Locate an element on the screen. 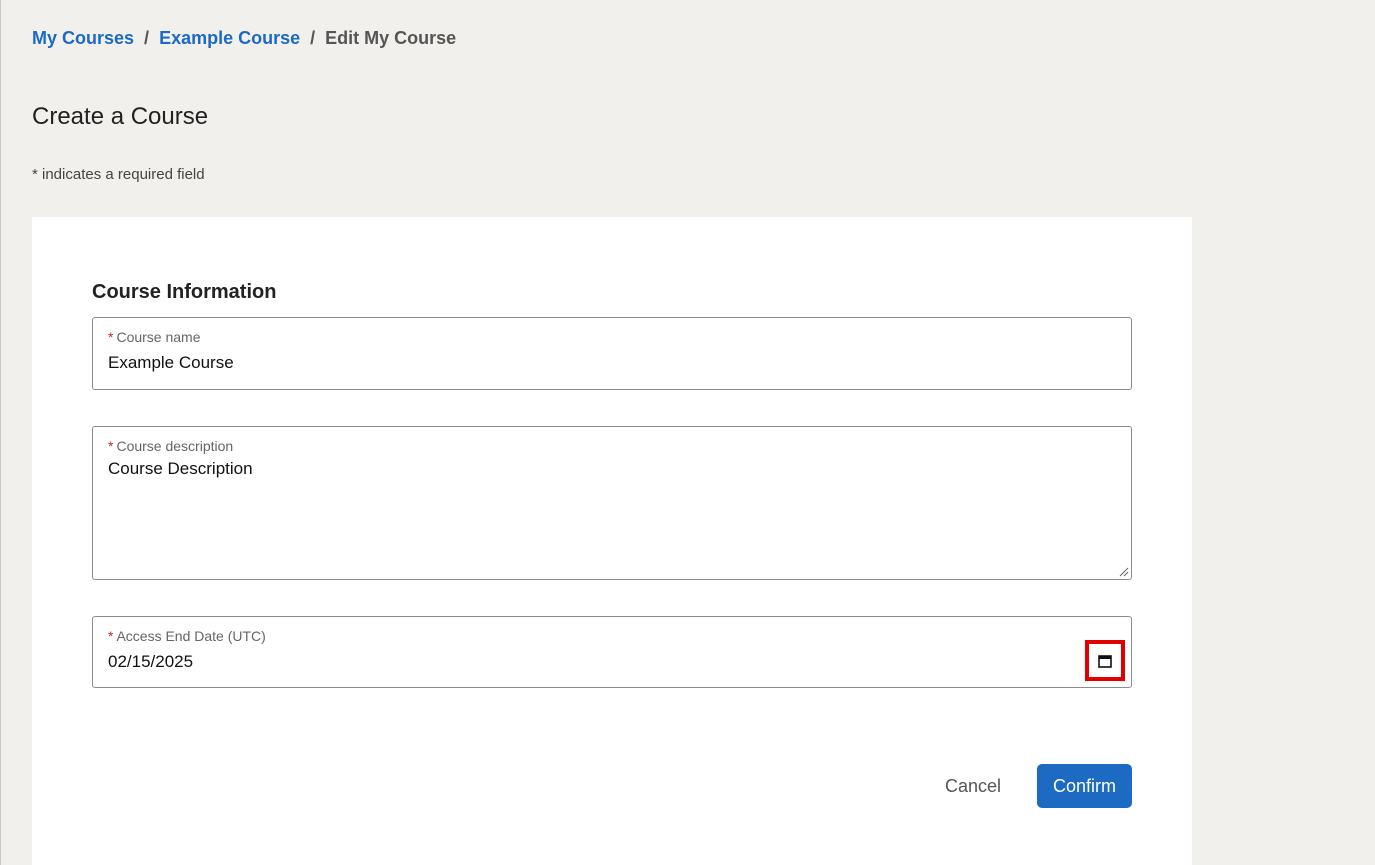 This screenshot has width=1375, height=865. calendar-icon is located at coordinates (1105, 661).